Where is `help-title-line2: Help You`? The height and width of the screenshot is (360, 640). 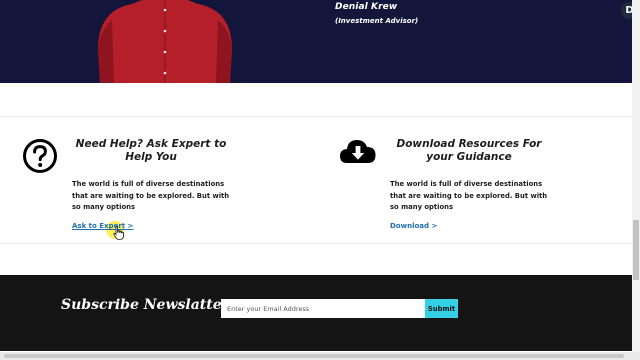
help-title-line2: Help You is located at coordinates (151, 157).